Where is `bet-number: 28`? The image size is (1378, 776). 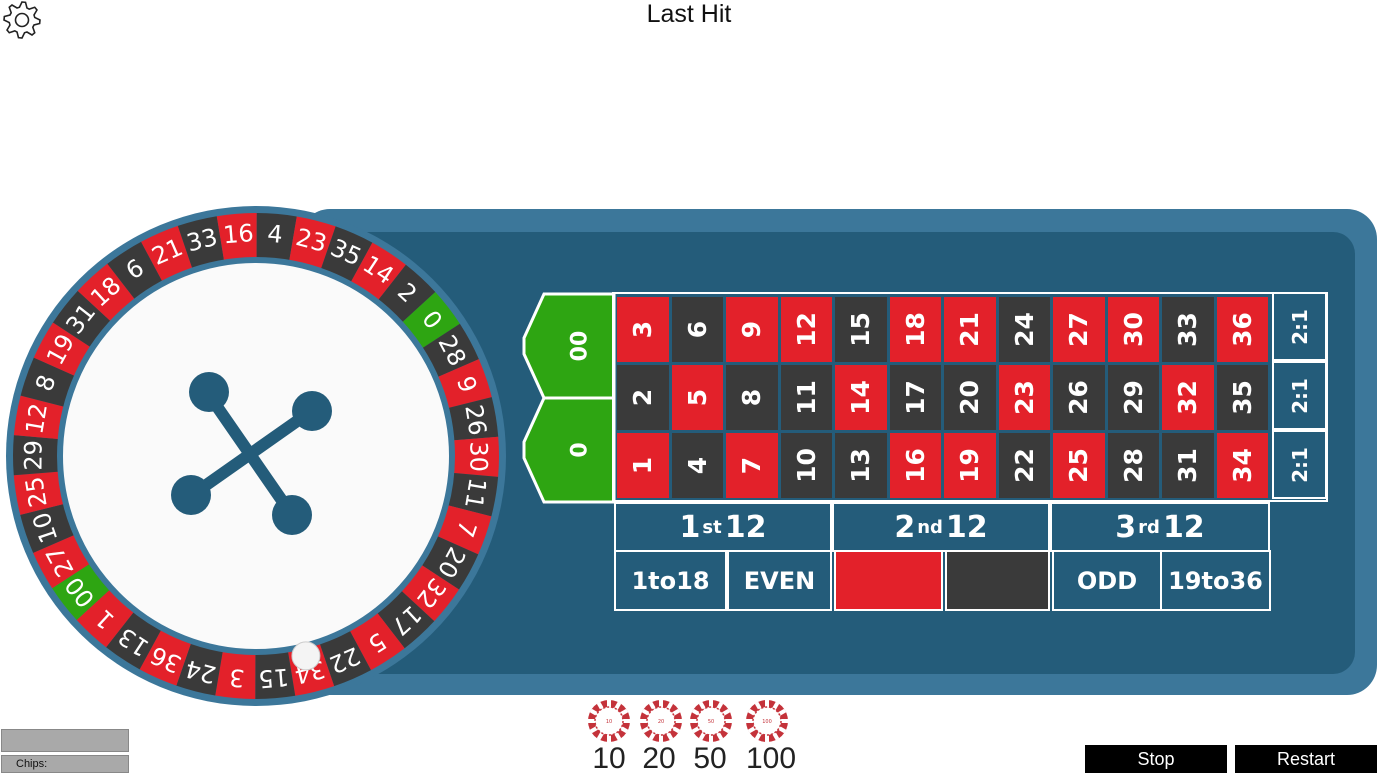 bet-number: 28 is located at coordinates (1133, 465).